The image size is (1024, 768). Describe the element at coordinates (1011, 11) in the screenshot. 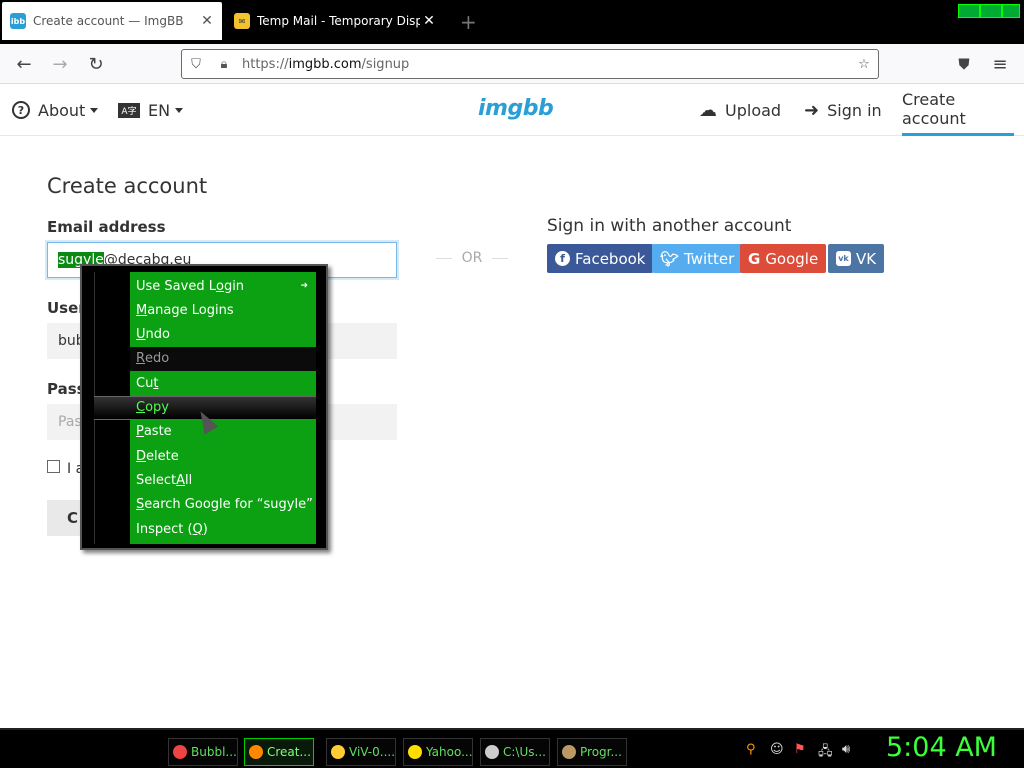

I see `close-window-icon` at that location.